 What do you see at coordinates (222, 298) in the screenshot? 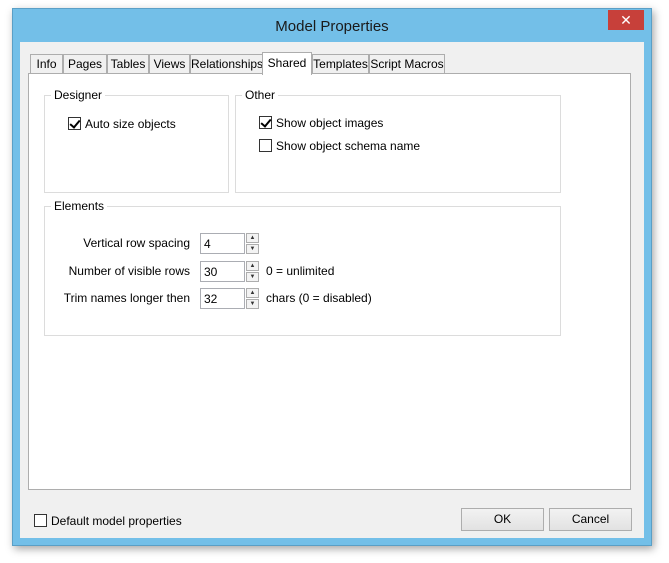
I see `trim-names-input` at bounding box center [222, 298].